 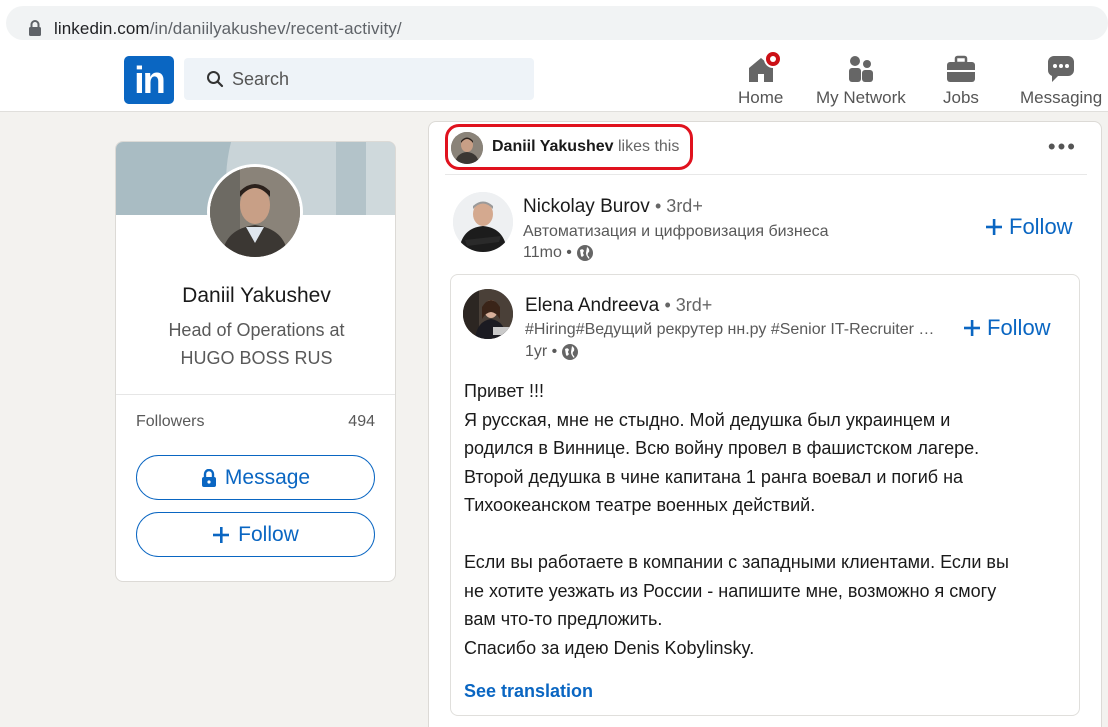 What do you see at coordinates (467, 148) in the screenshot?
I see `activity-avatar` at bounding box center [467, 148].